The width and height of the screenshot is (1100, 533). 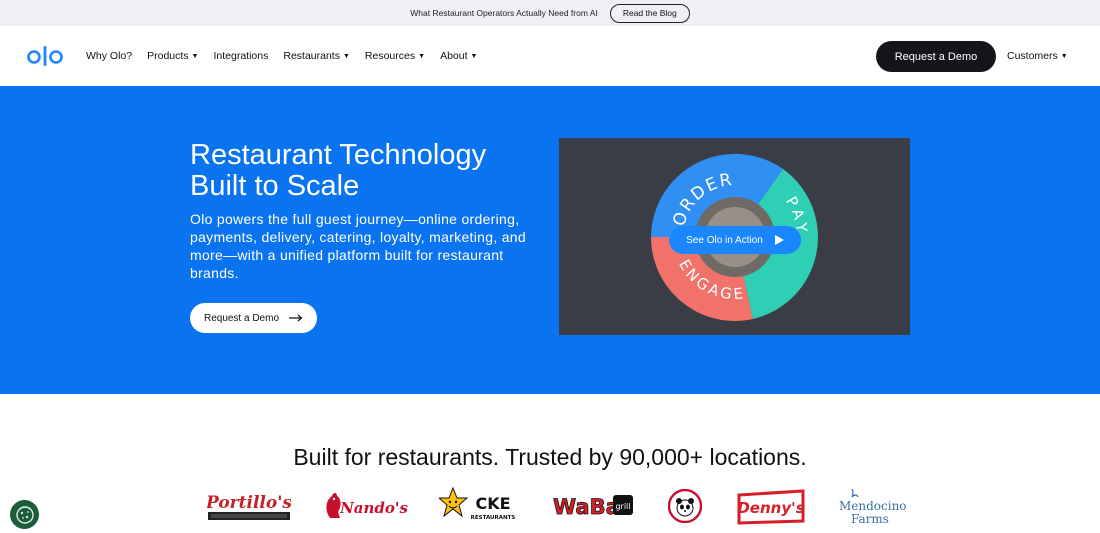 What do you see at coordinates (649, 13) in the screenshot?
I see `read-blog-button: Read the Blog` at bounding box center [649, 13].